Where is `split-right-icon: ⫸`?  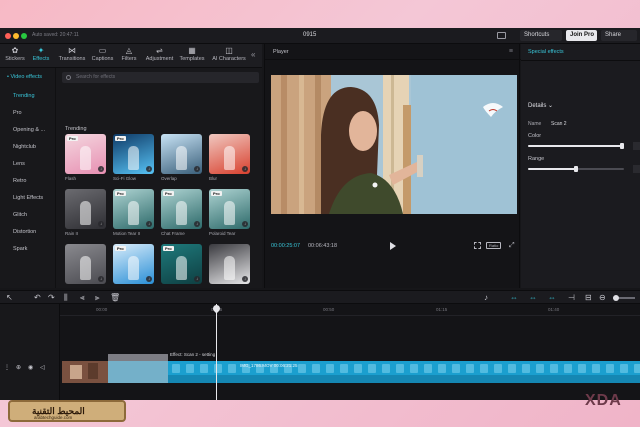
split-right-icon: ⫸ is located at coordinates (97, 298).